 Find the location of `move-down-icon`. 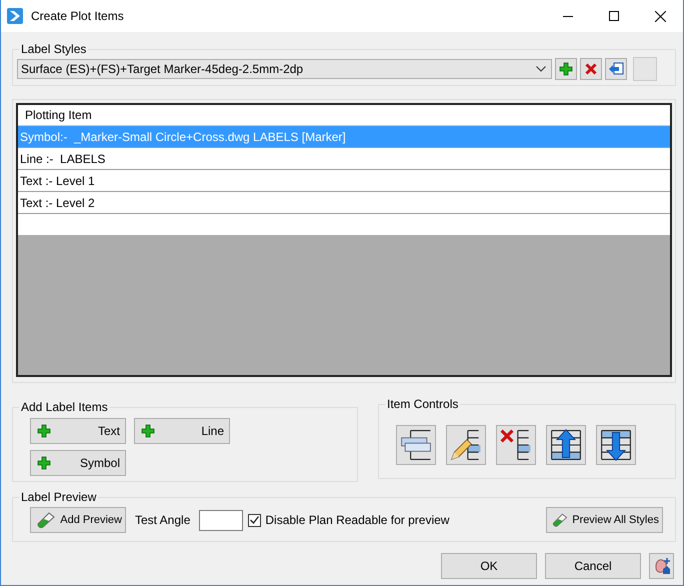

move-down-icon is located at coordinates (616, 445).